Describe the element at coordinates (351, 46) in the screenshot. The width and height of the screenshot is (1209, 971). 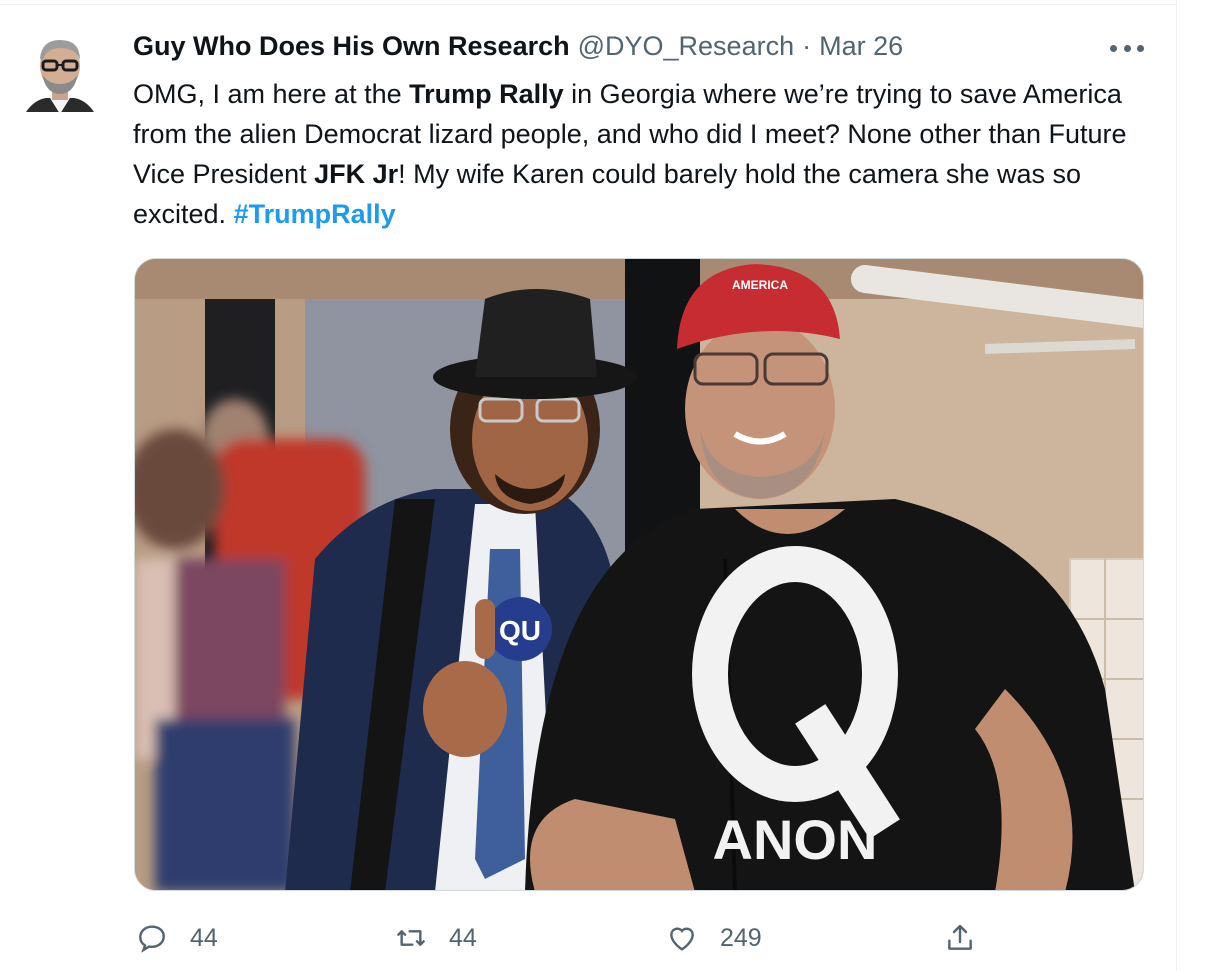
I see `author-name: Guy Who Does His Own Research` at that location.